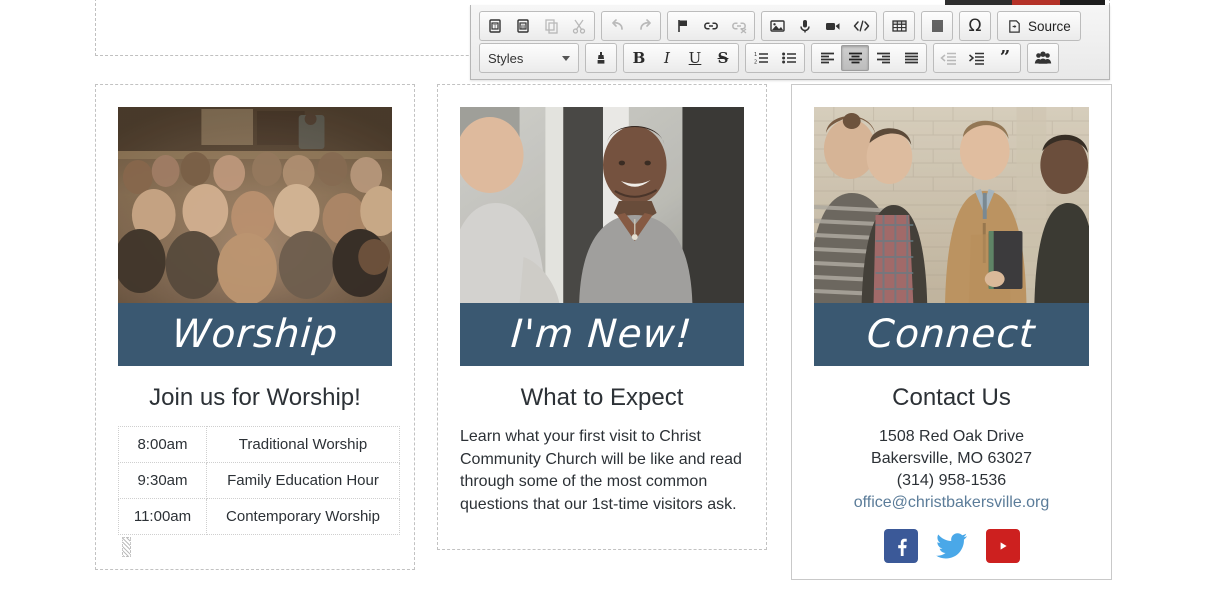 Image resolution: width=1210 pixels, height=590 pixels. I want to click on page-break-icon, so click(937, 26).